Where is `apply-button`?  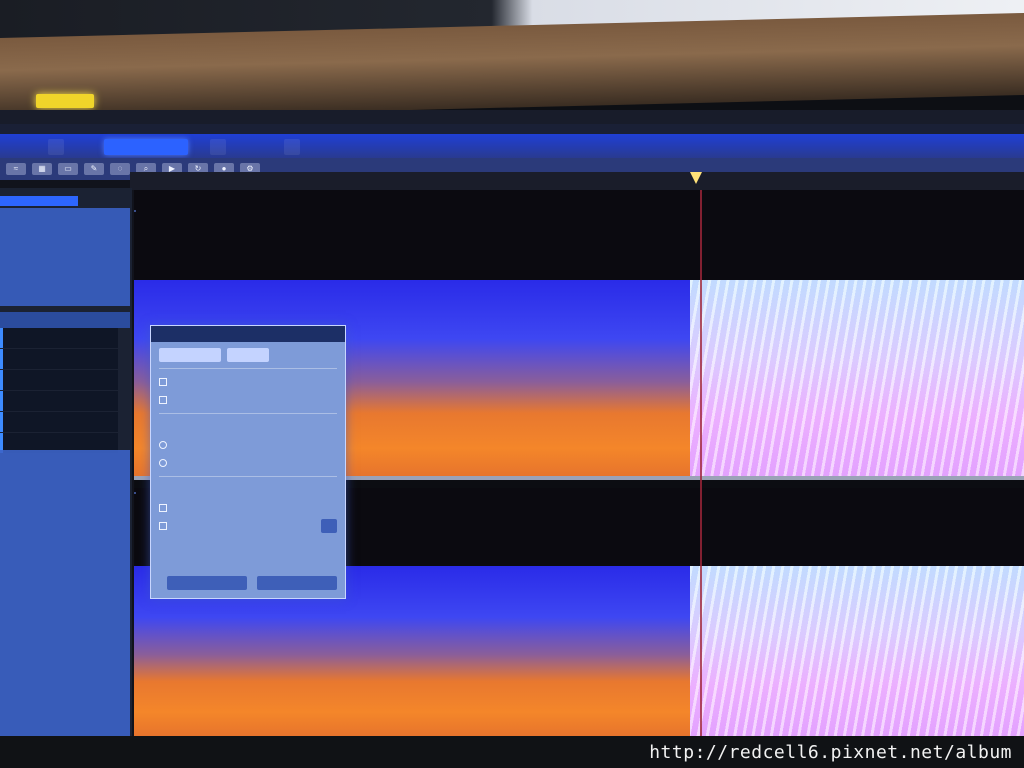 apply-button is located at coordinates (329, 526).